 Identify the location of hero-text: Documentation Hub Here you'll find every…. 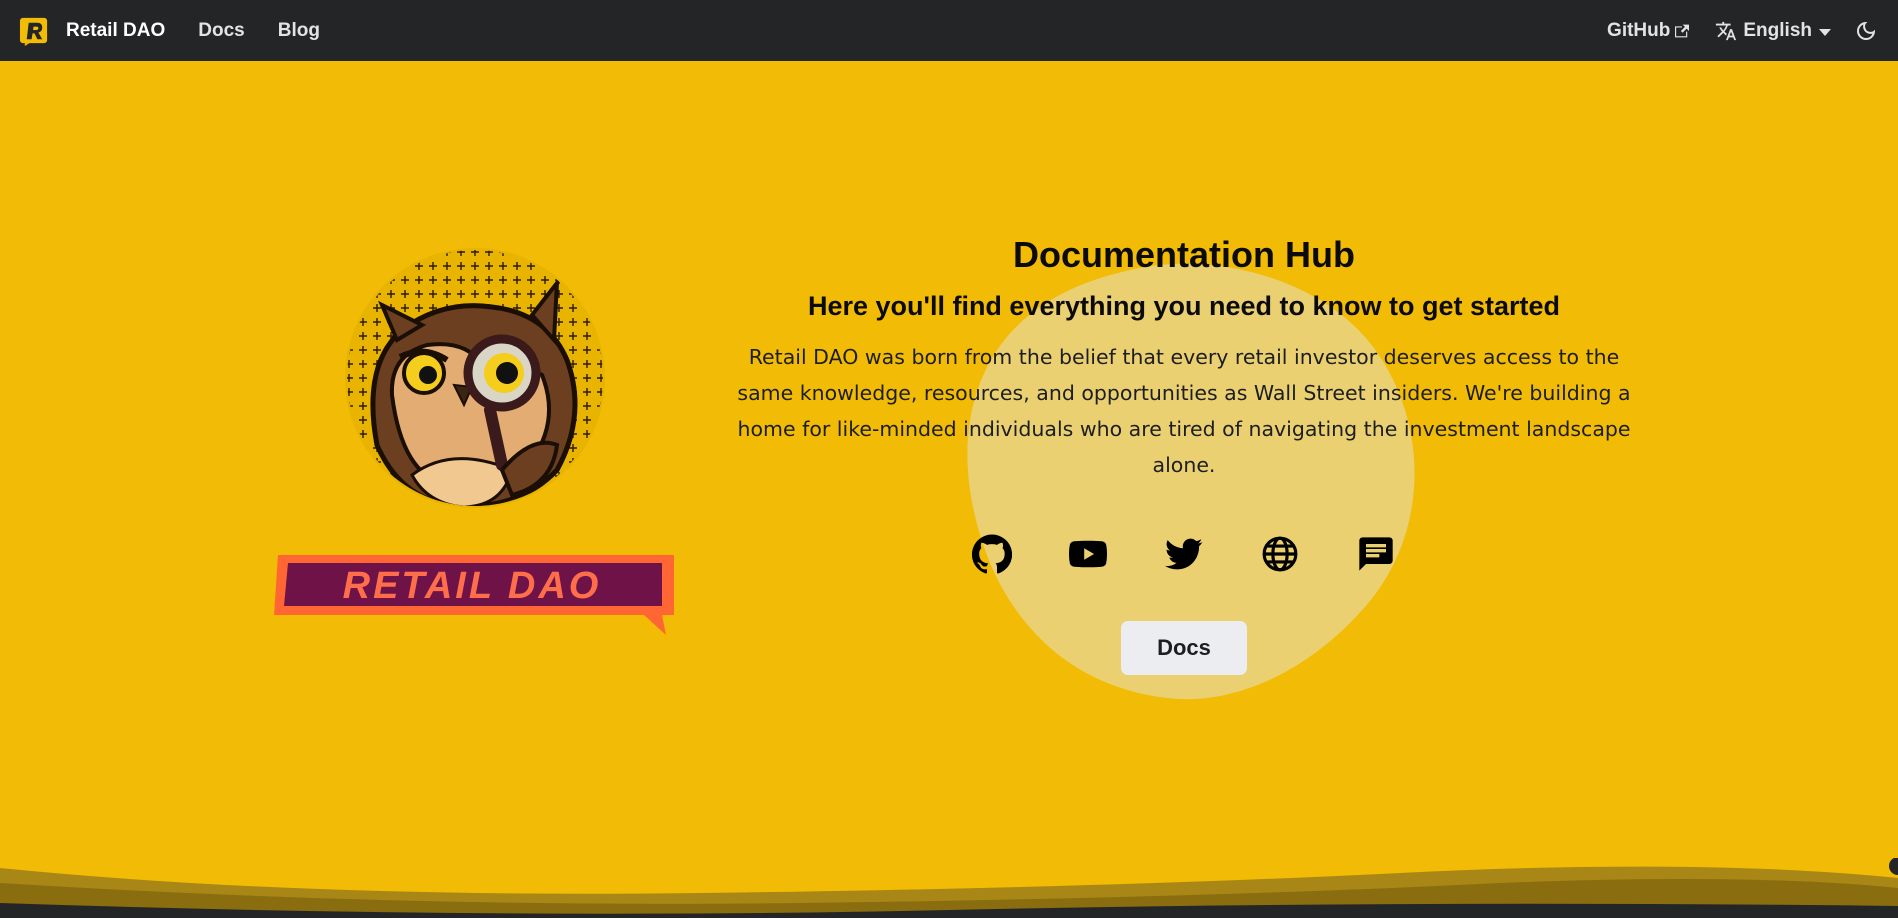
(1184, 354).